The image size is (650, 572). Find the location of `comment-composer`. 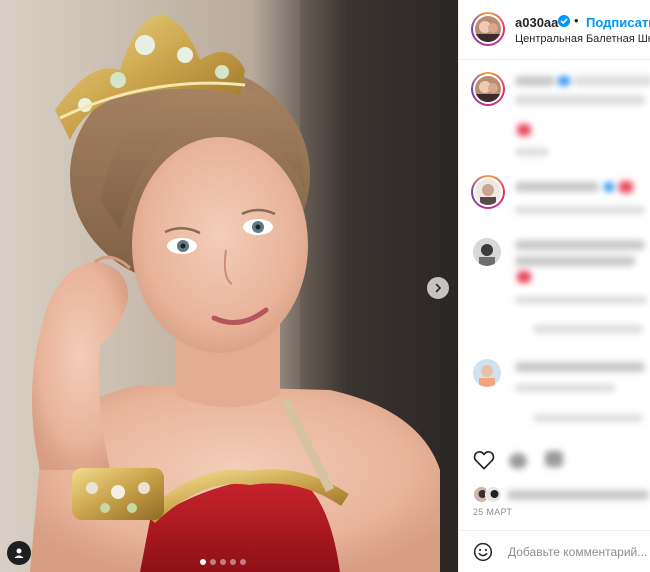

comment-composer is located at coordinates (554, 551).